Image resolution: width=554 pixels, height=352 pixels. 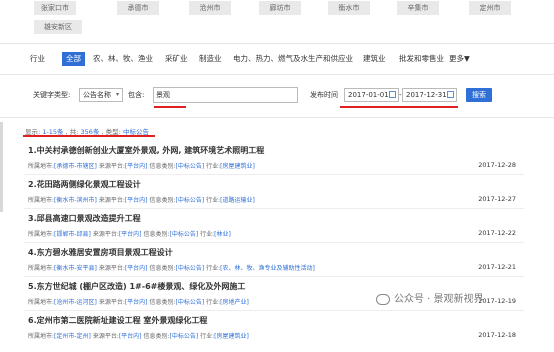 I want to click on industry-more-dropdown: 更多▼, so click(x=459, y=59).